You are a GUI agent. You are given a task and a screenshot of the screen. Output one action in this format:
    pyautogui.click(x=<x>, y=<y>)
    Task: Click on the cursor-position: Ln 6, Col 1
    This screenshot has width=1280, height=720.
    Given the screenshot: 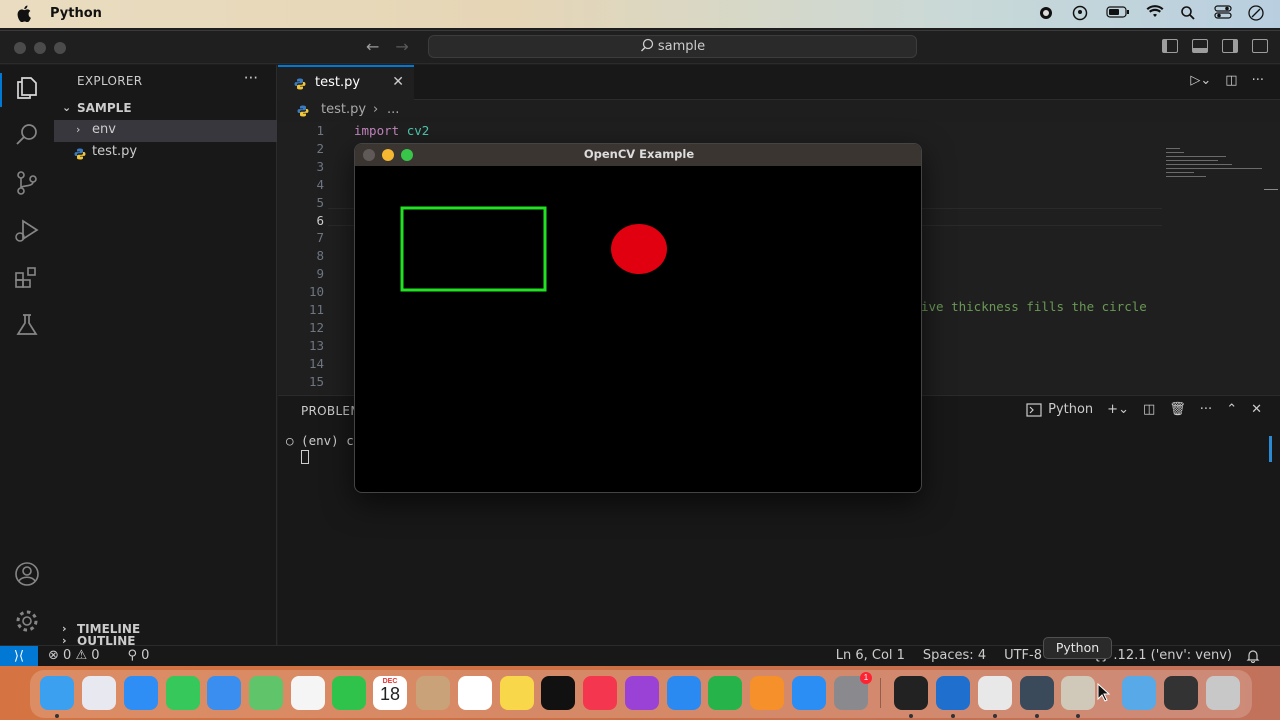 What is the action you would take?
    pyautogui.click(x=870, y=655)
    